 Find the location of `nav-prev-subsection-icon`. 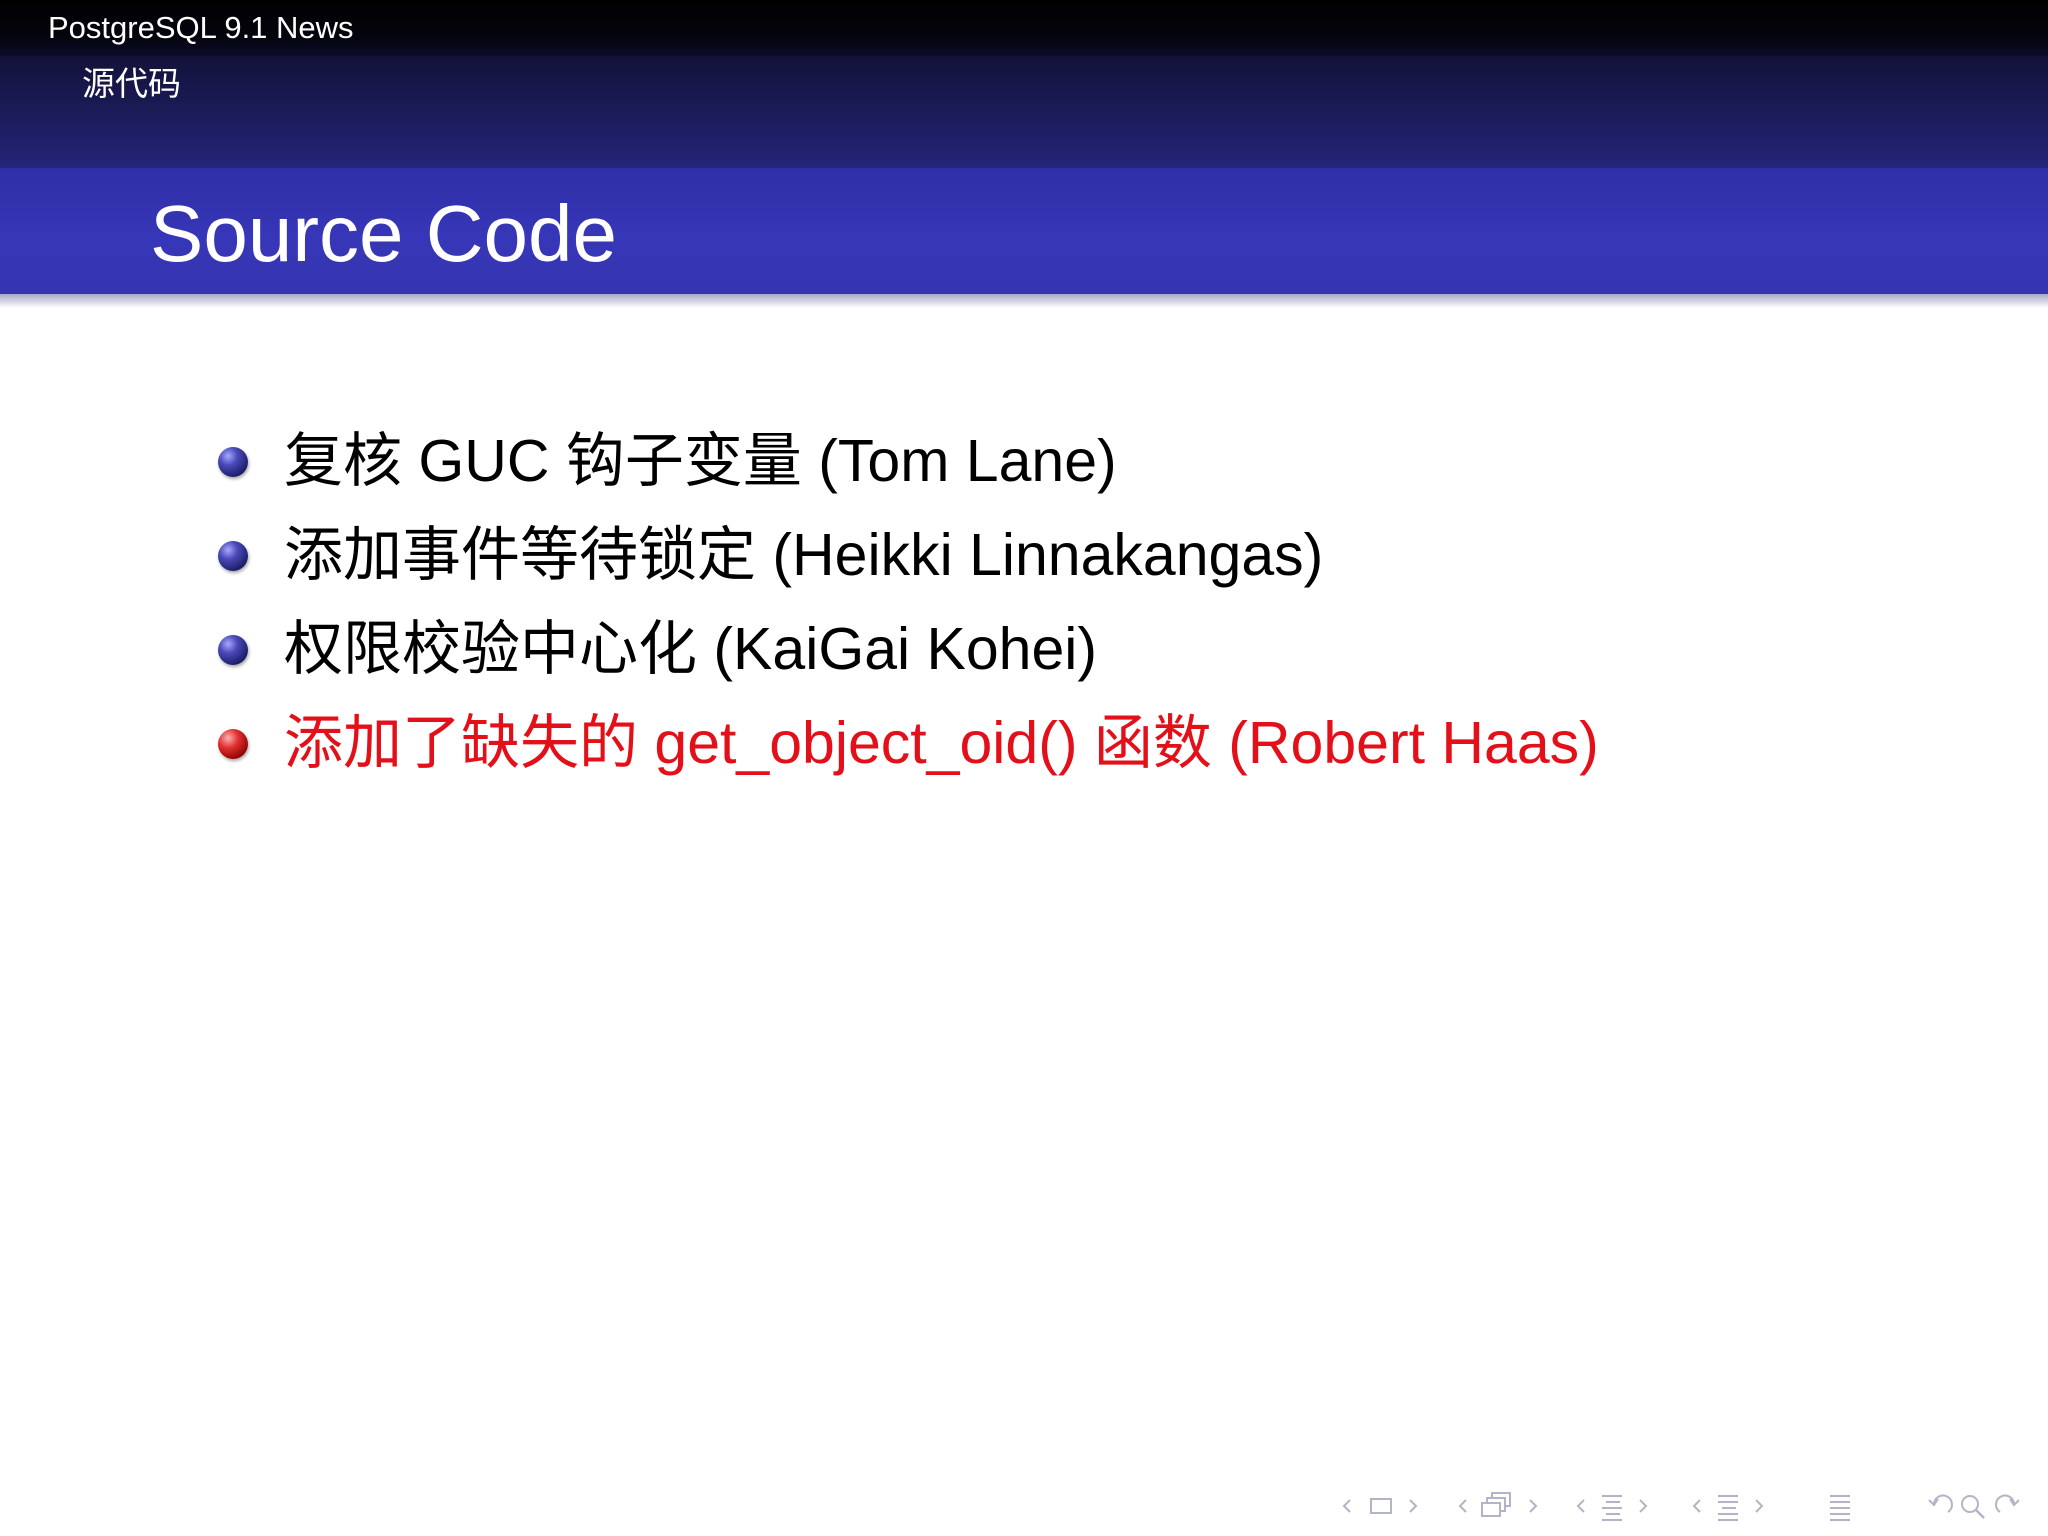

nav-prev-subsection-icon is located at coordinates (1581, 1506).